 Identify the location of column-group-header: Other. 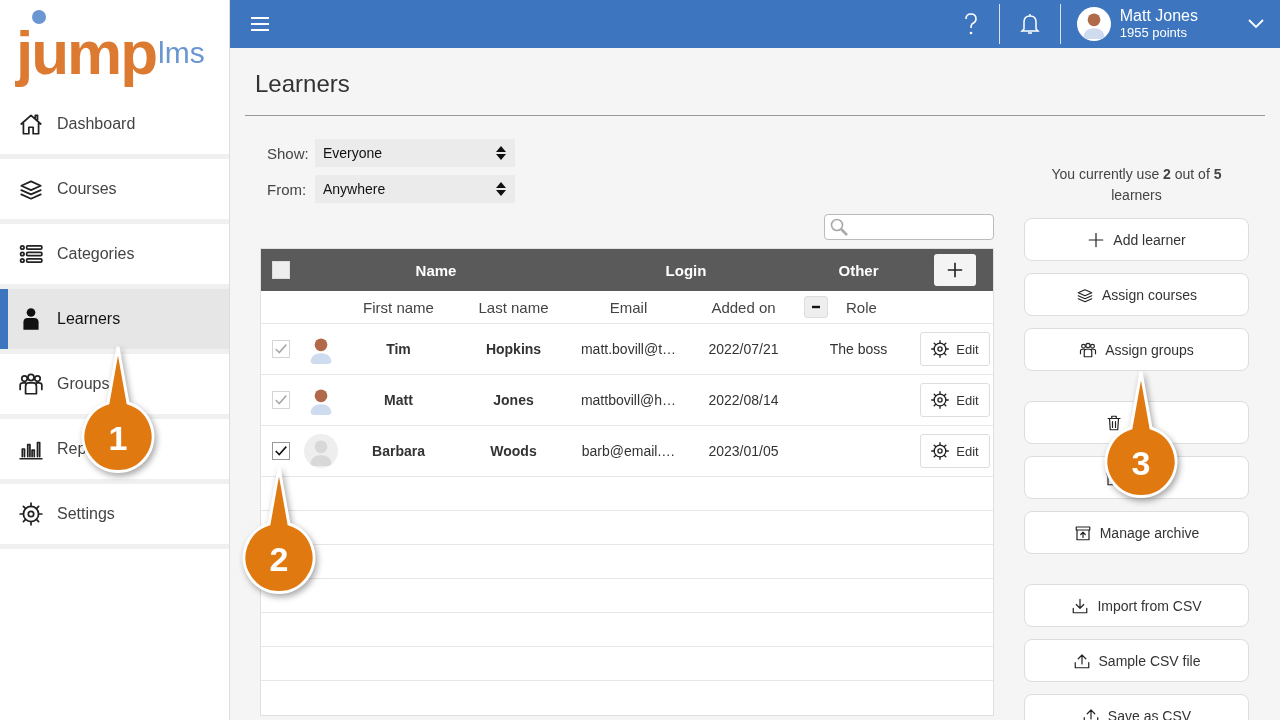
(858, 270).